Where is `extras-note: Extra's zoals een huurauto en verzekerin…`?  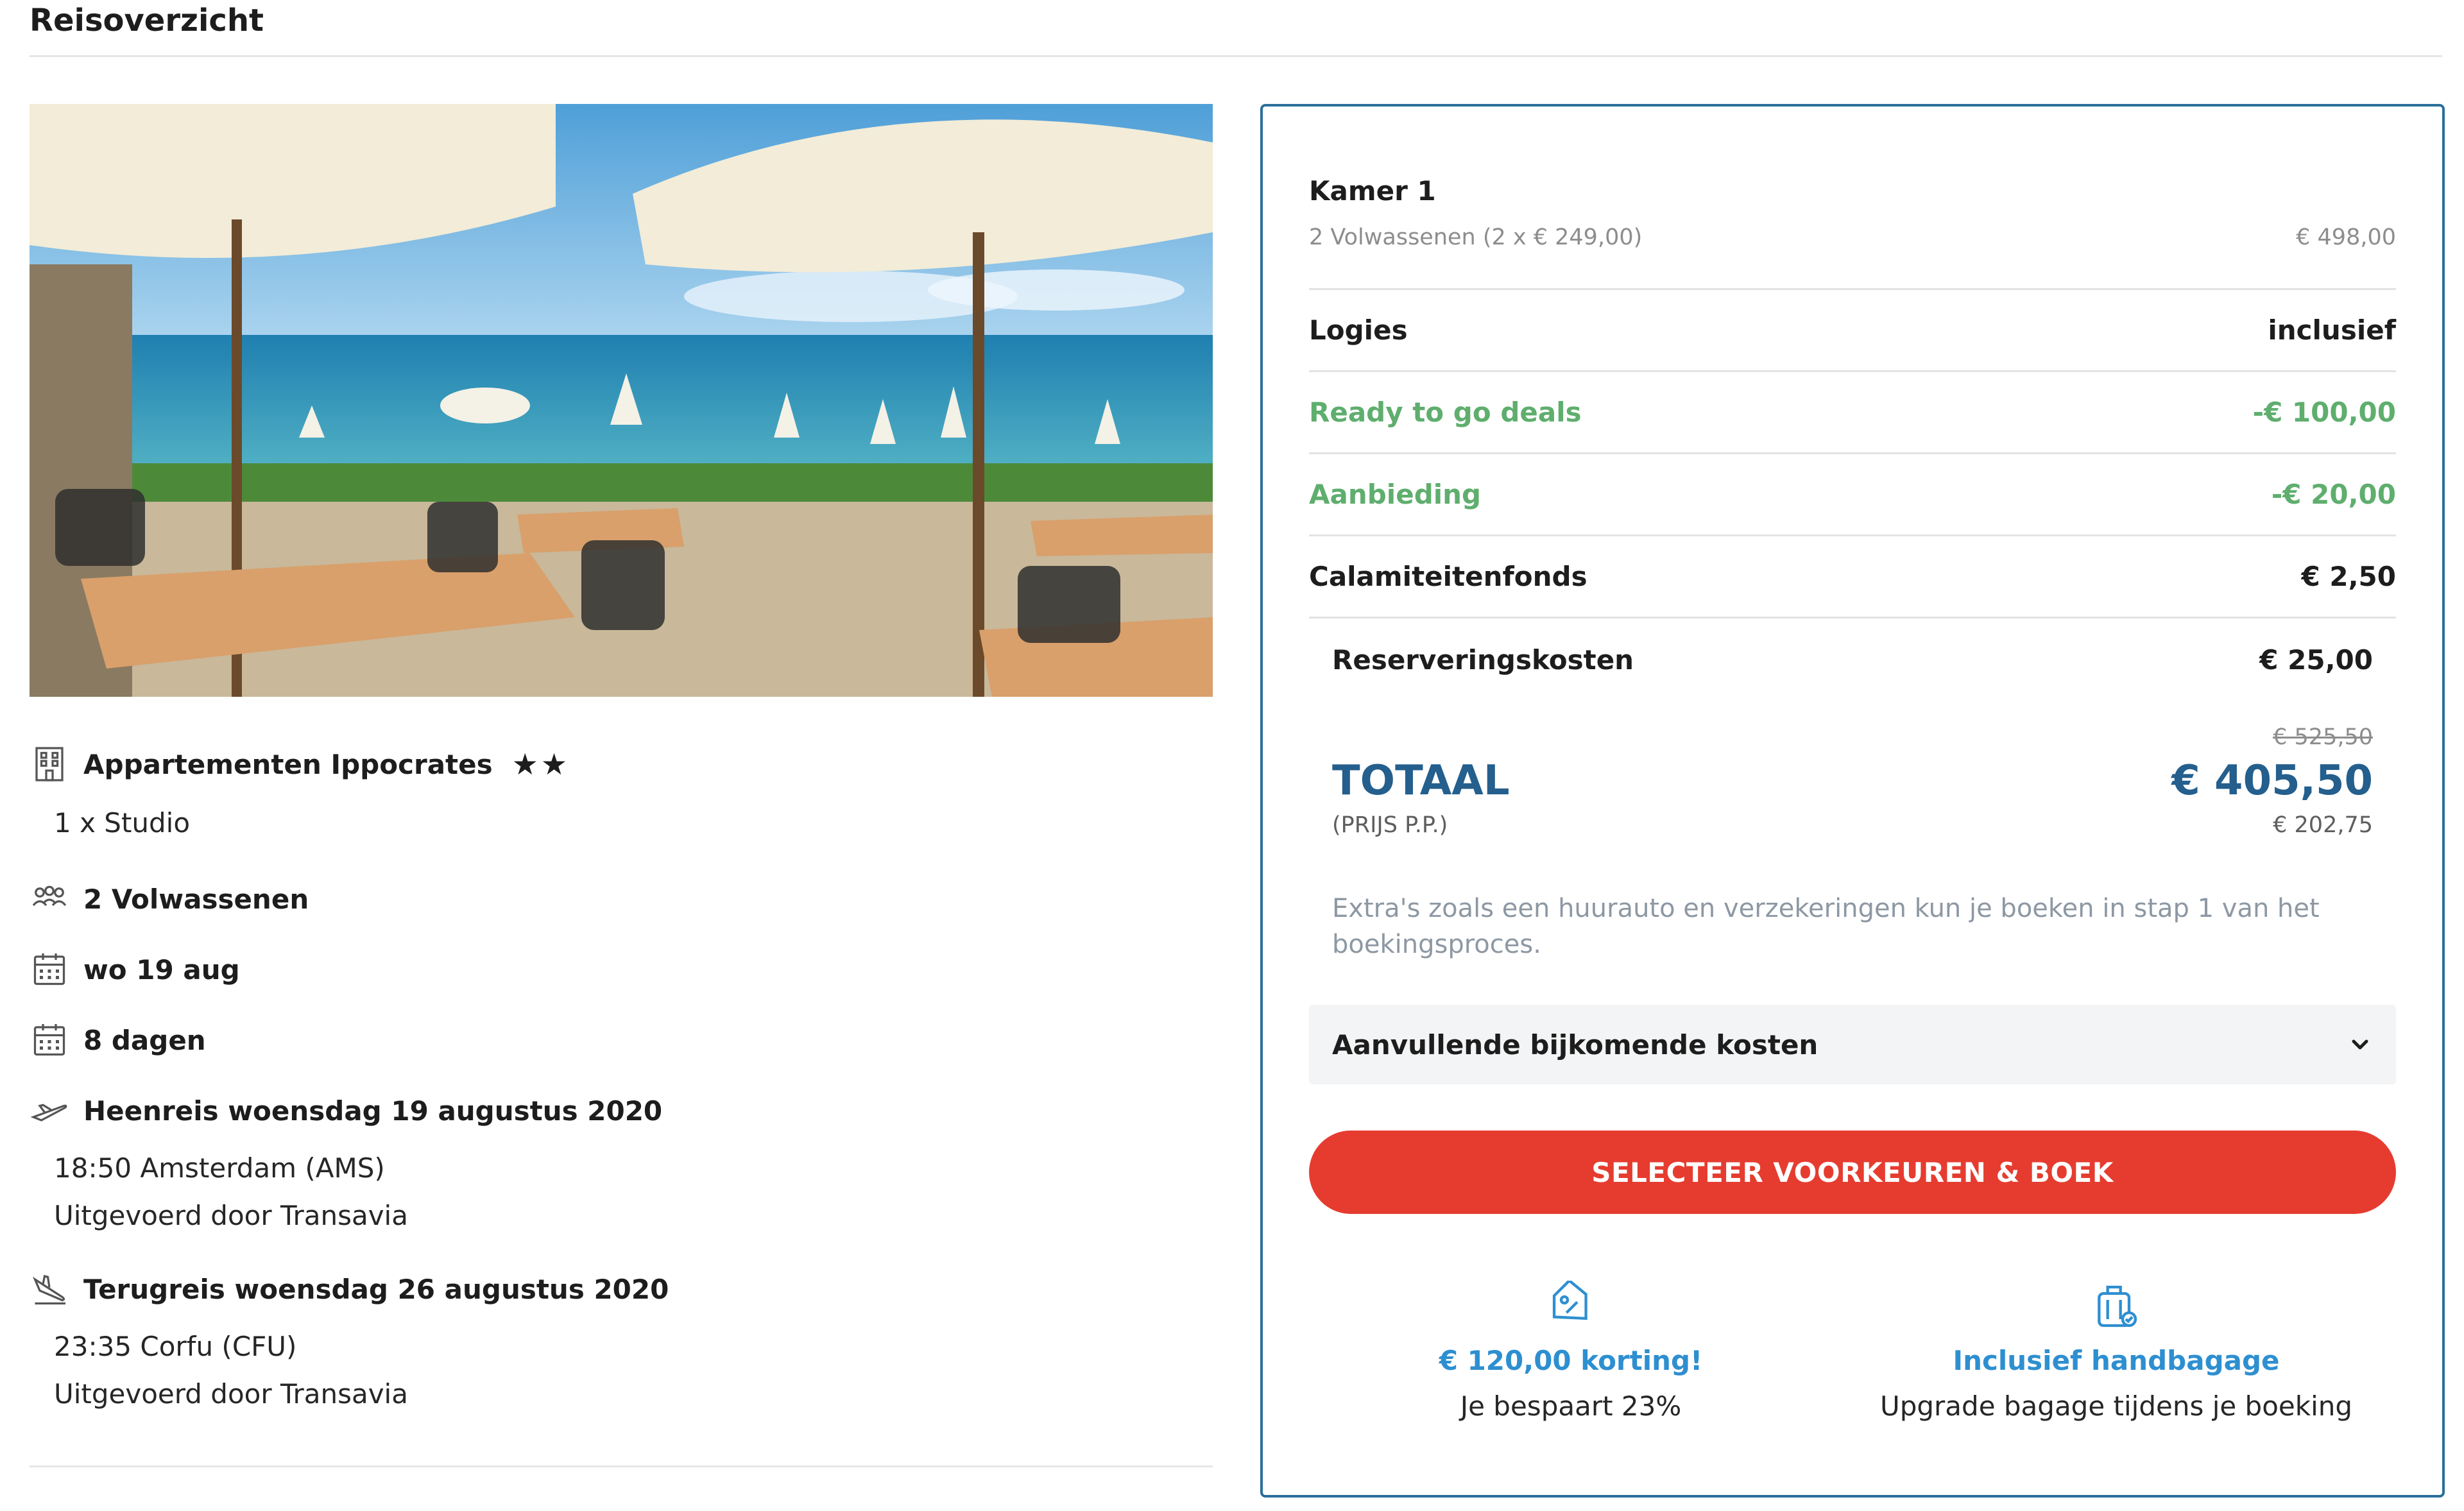
extras-note: Extra's zoals een huurauto en verzekerin… is located at coordinates (1826, 926).